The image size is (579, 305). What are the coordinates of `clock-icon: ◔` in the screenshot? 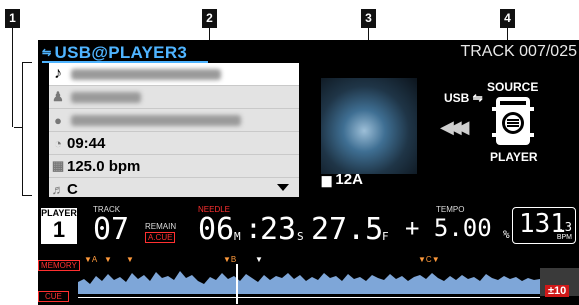 It's located at (58, 143).